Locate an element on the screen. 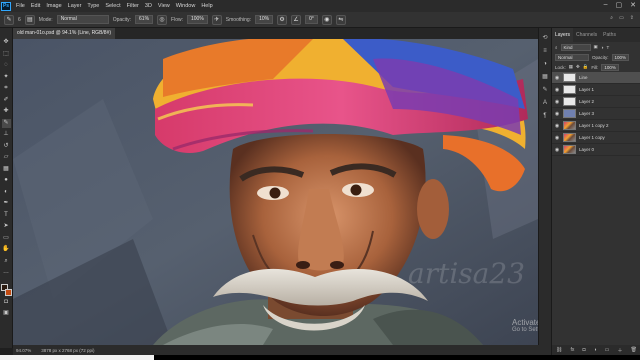 The image size is (640, 360). angle-field: 0° is located at coordinates (311, 19).